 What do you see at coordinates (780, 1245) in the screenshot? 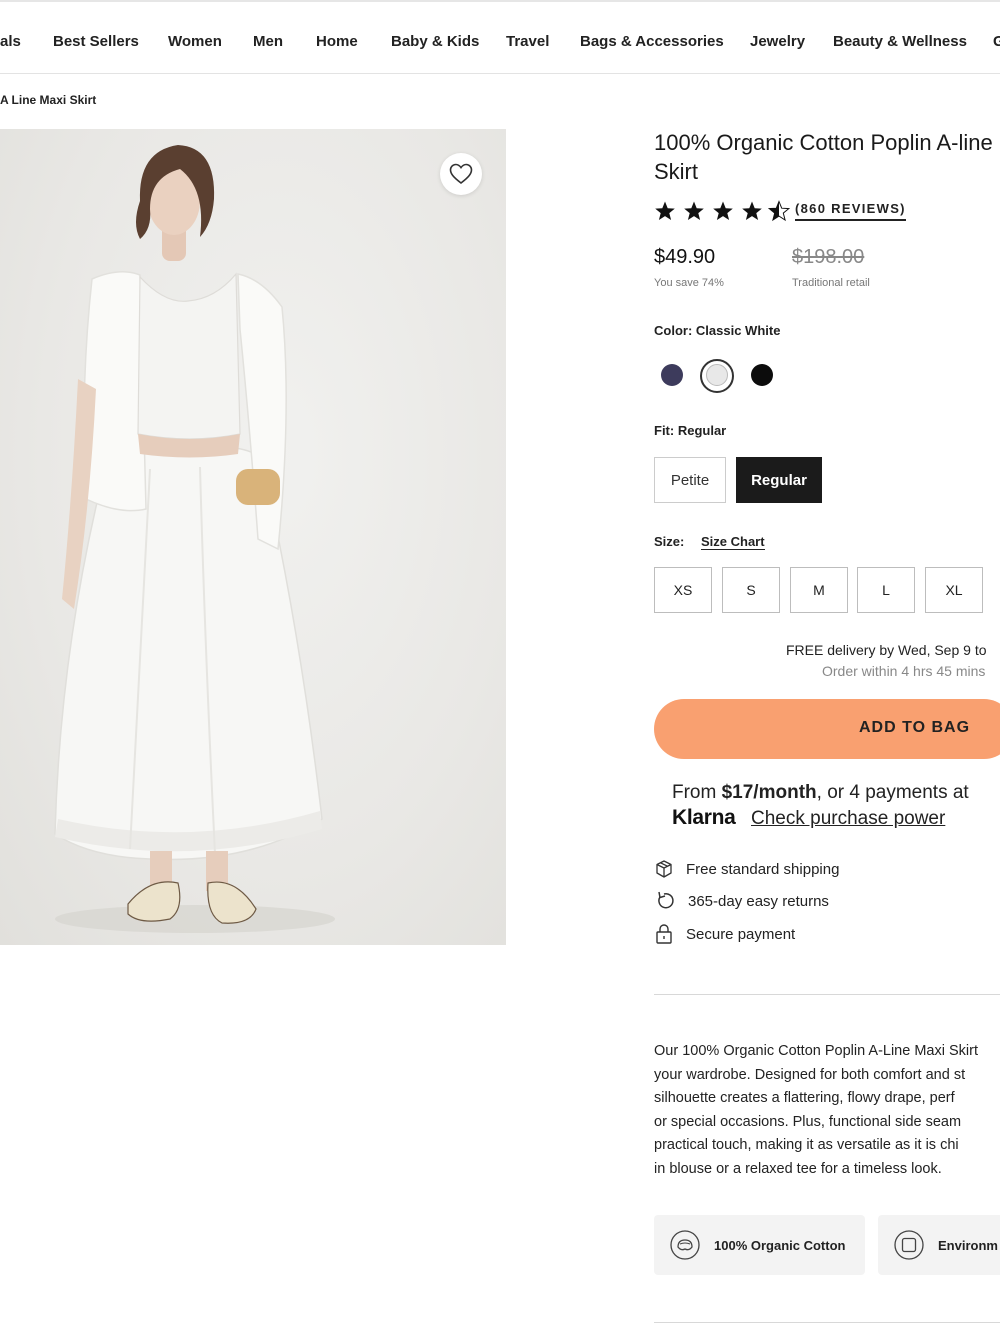
I see `badge-organic-cotton-text: 100% Organic Cotton` at bounding box center [780, 1245].